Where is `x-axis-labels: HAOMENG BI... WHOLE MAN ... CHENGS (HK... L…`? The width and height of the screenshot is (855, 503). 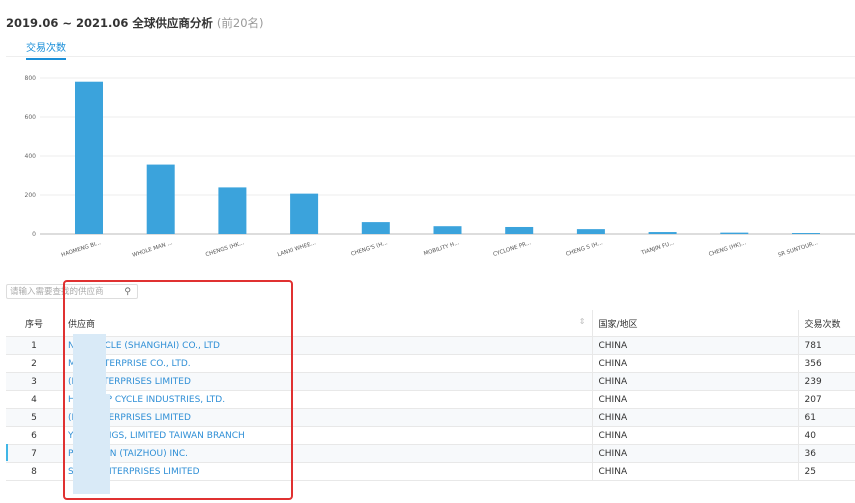 x-axis-labels: HAOMENG BI... WHOLE MAN ... CHENGS (HK... L… is located at coordinates (440, 249).